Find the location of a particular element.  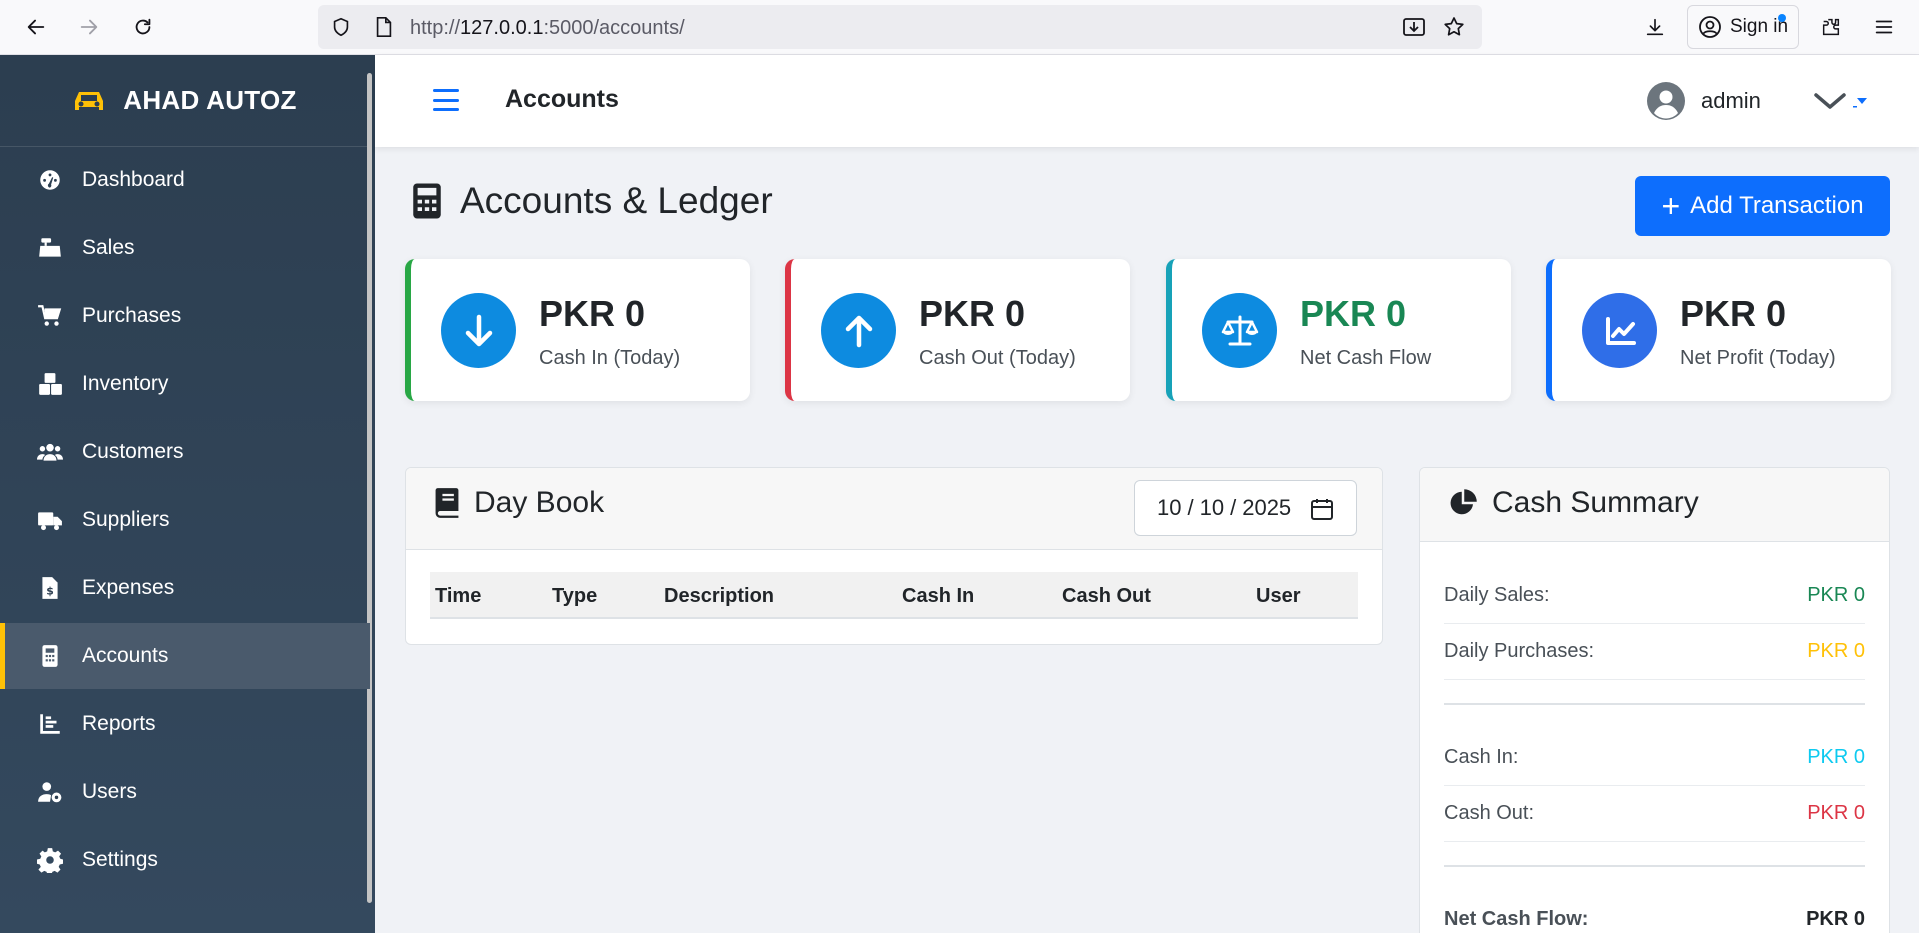

arrow-up-icon is located at coordinates (858, 330).